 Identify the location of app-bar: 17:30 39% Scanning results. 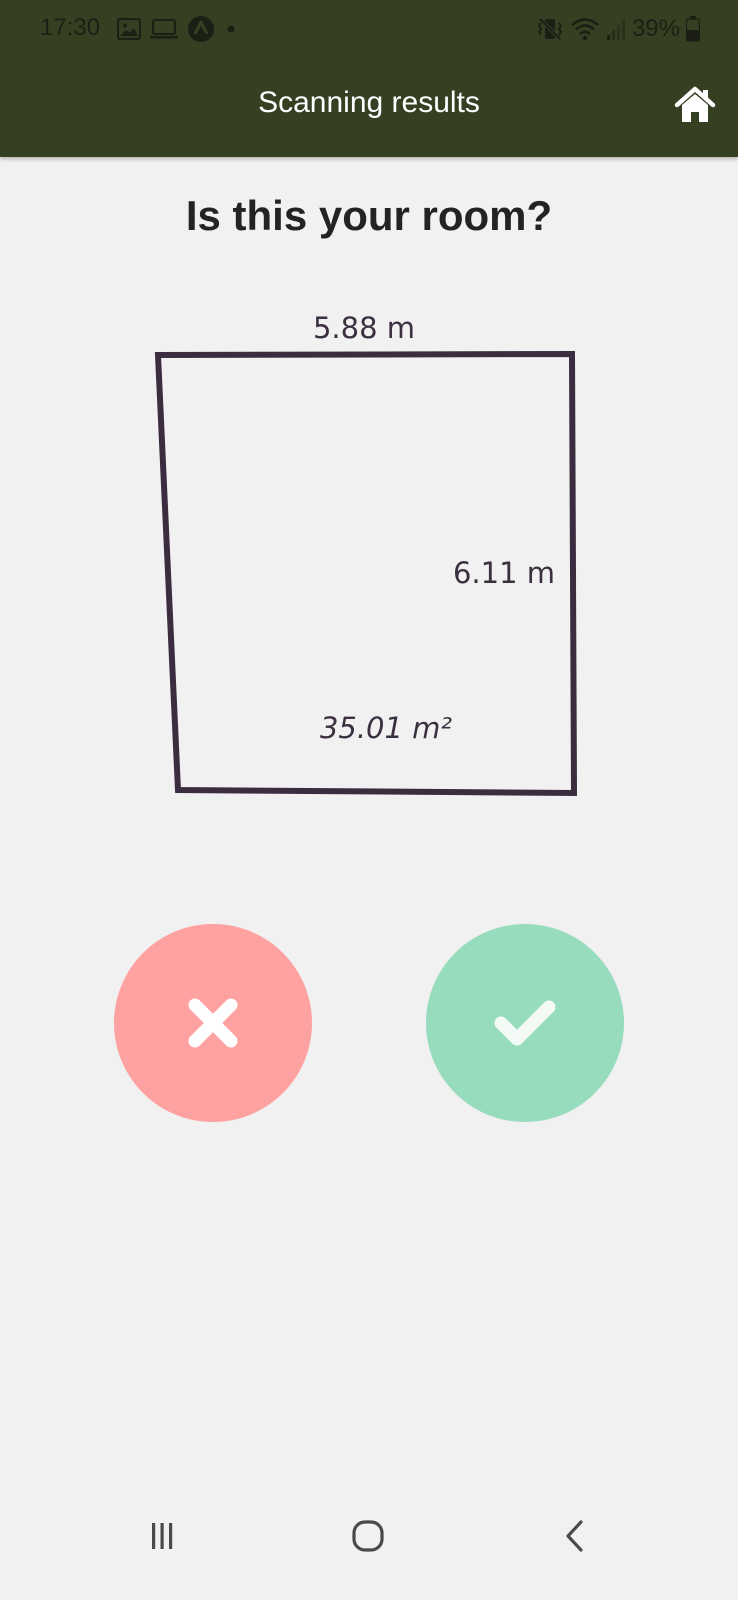
(369, 78).